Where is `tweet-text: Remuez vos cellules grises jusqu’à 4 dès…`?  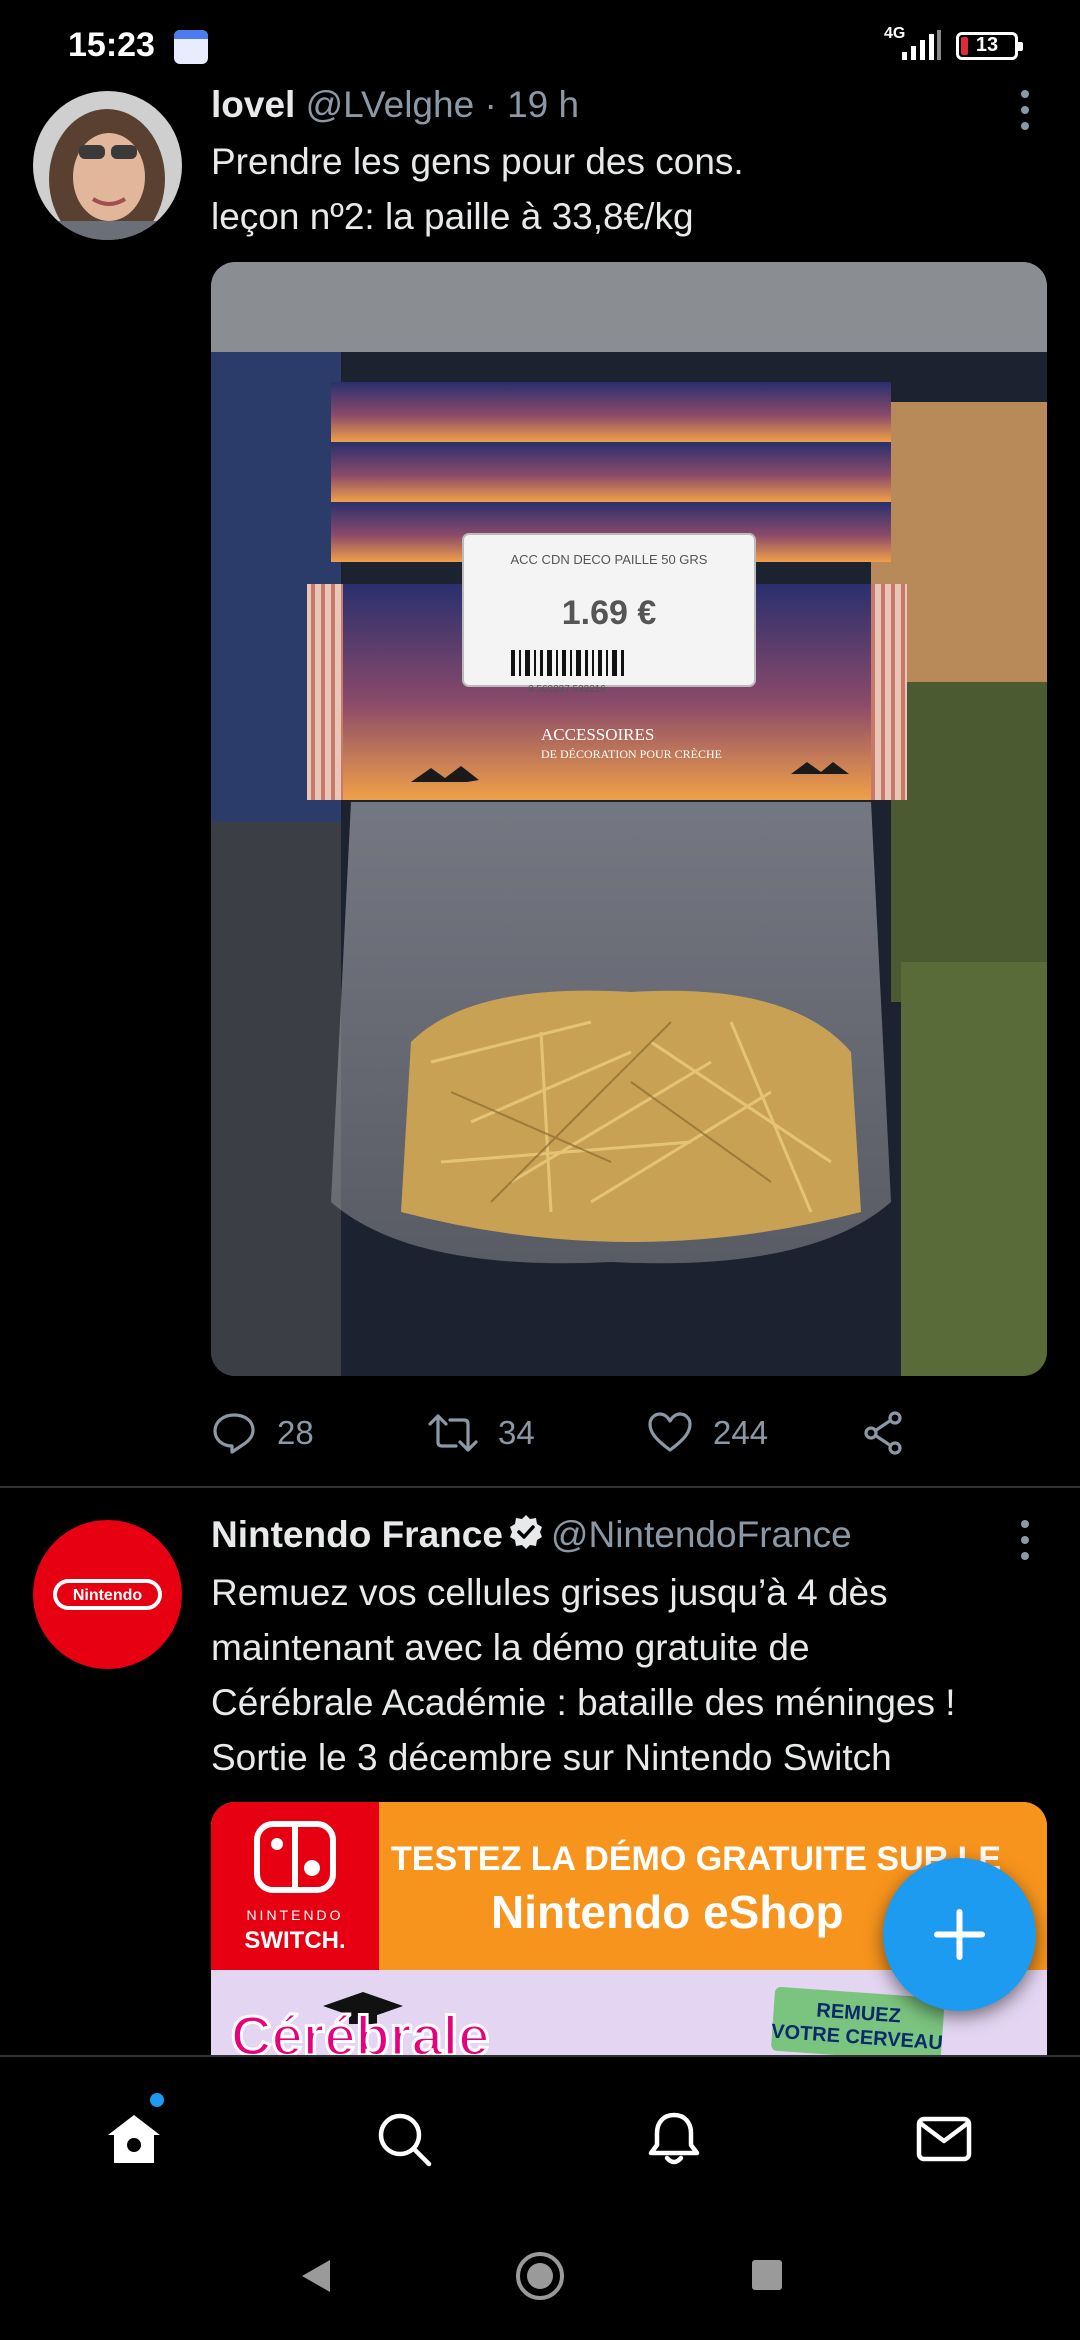 tweet-text: Remuez vos cellules grises jusqu’à 4 dès… is located at coordinates (631, 1675).